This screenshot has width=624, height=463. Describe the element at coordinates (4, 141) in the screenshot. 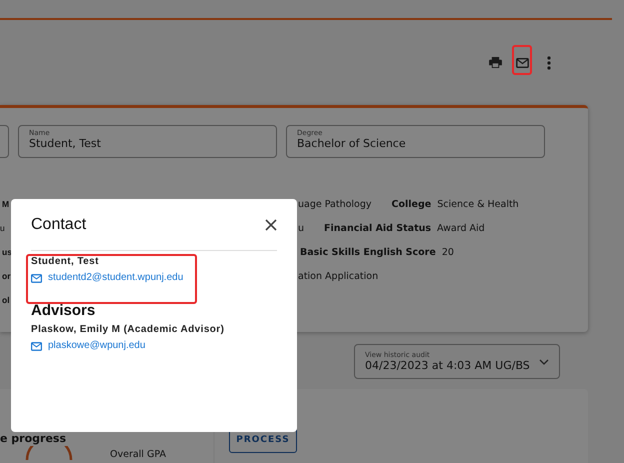

I see `text-field` at that location.